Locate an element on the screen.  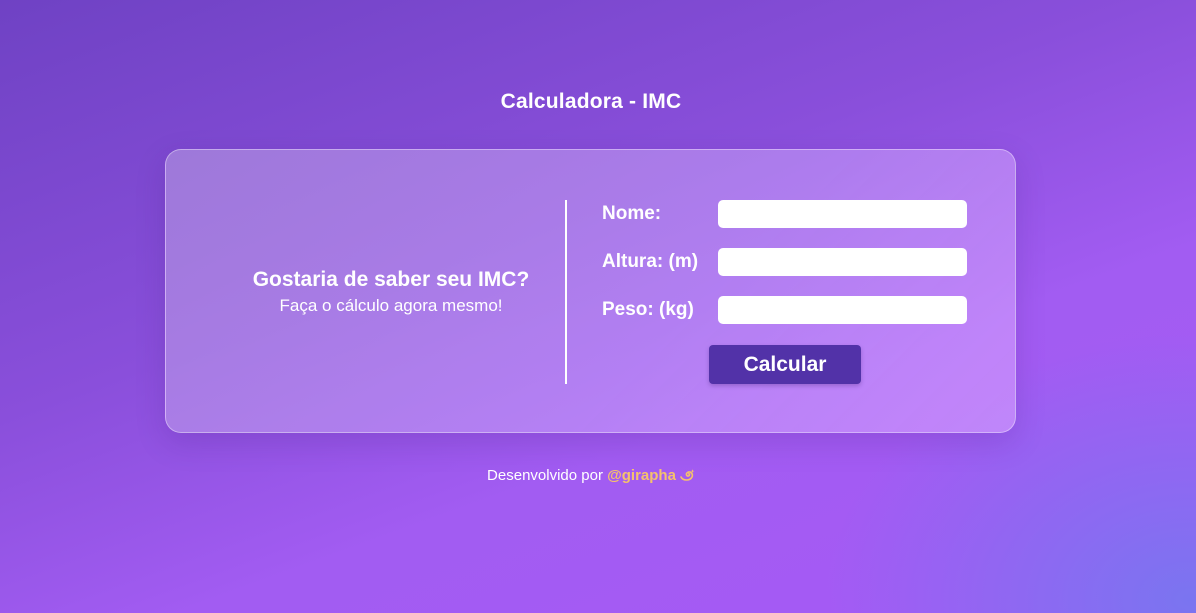
altura-input is located at coordinates (842, 262).